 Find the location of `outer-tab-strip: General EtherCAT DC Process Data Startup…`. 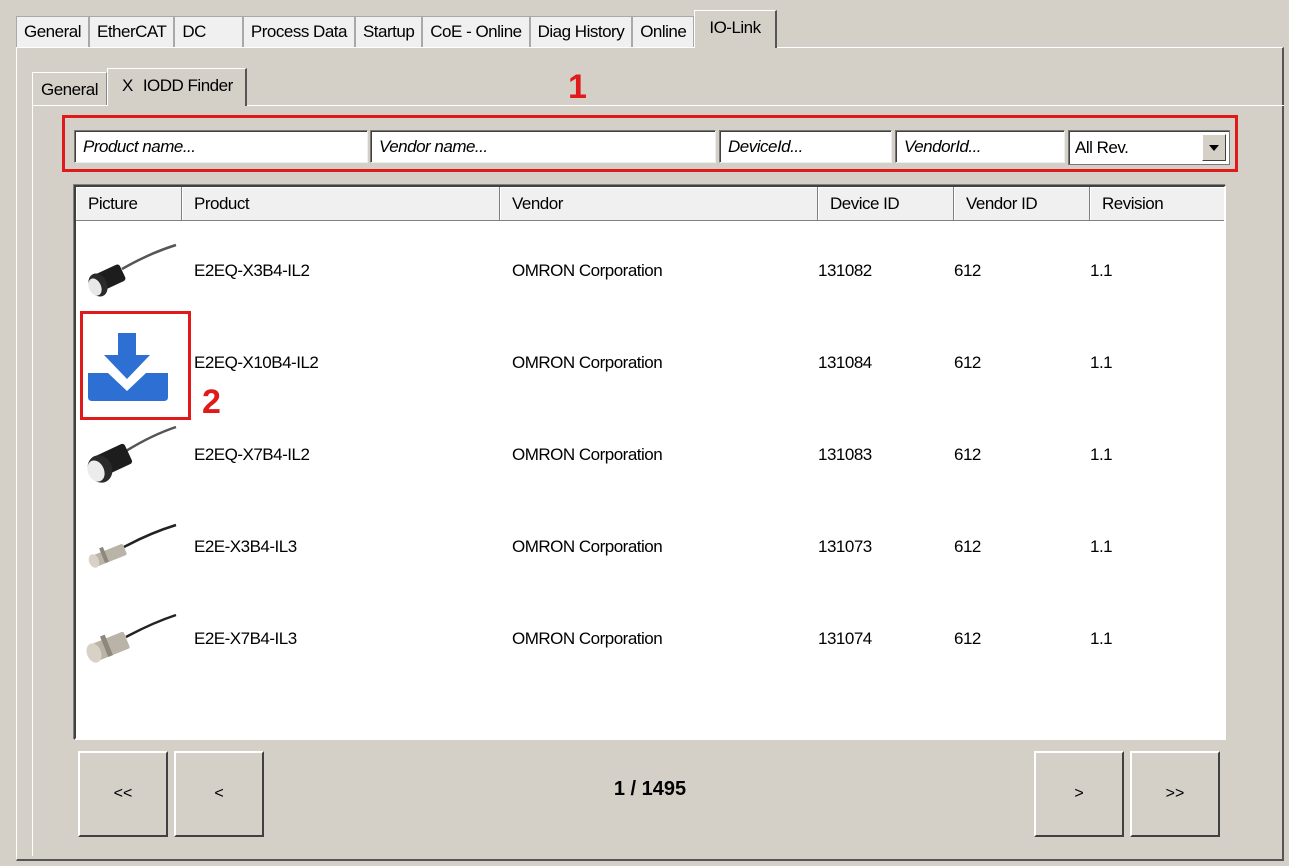

outer-tab-strip: General EtherCAT DC Process Data Startup… is located at coordinates (396, 29).